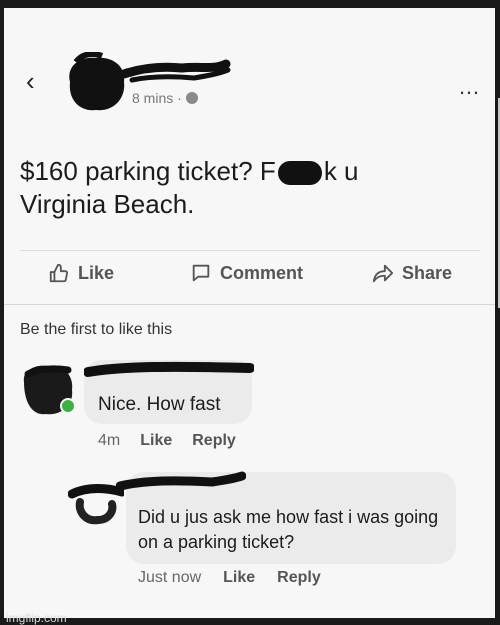  What do you see at coordinates (262, 272) in the screenshot?
I see `comment-label: Comment` at bounding box center [262, 272].